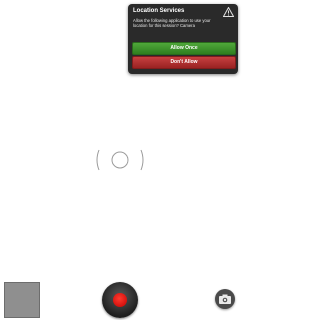  I want to click on focus-reticle-icon, so click(120, 160).